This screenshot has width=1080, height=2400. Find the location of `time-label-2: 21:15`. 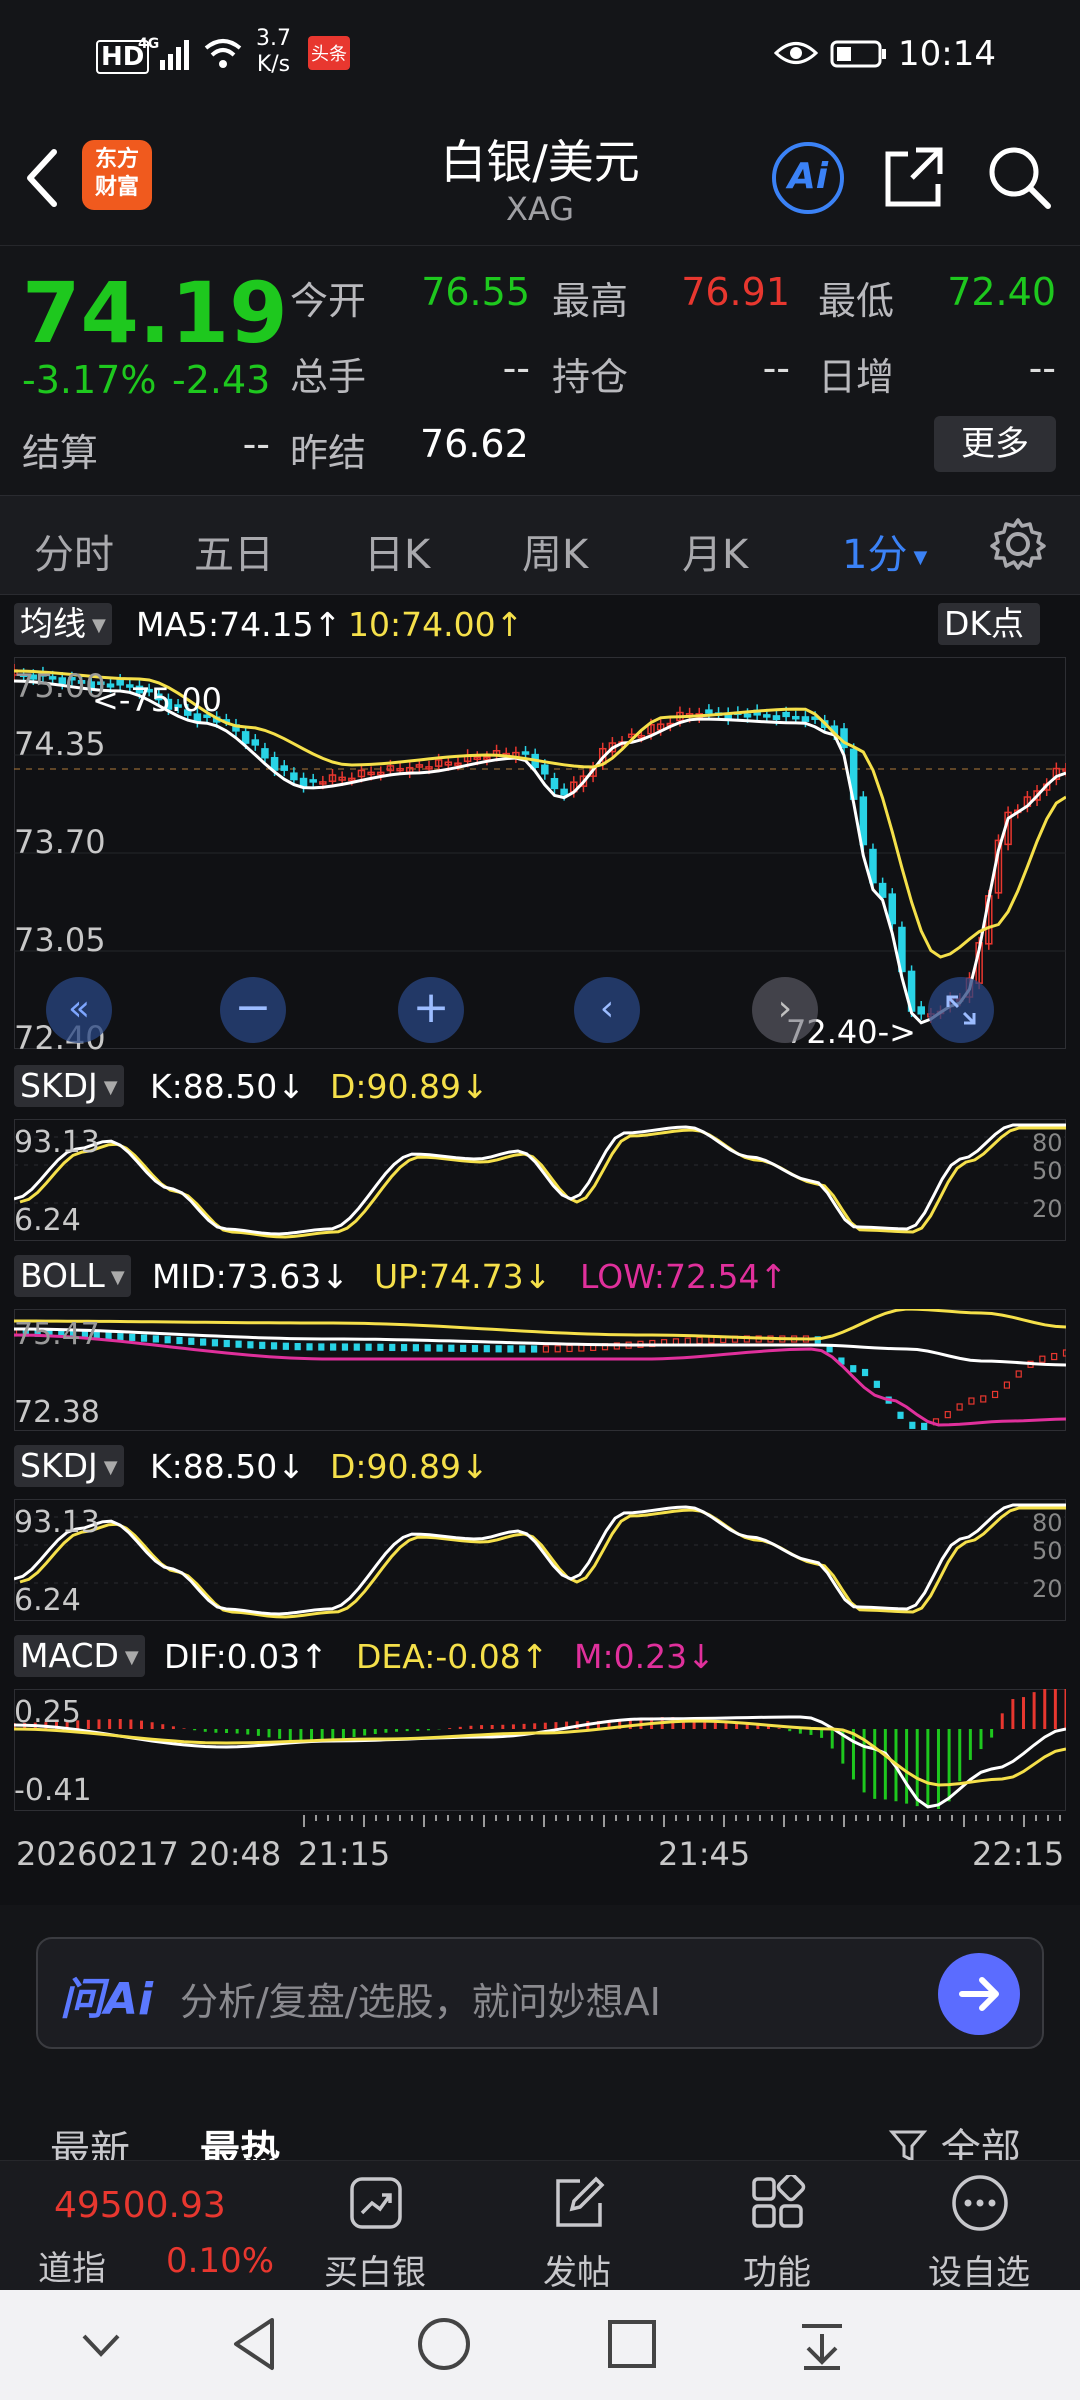

time-label-2: 21:15 is located at coordinates (344, 1854).